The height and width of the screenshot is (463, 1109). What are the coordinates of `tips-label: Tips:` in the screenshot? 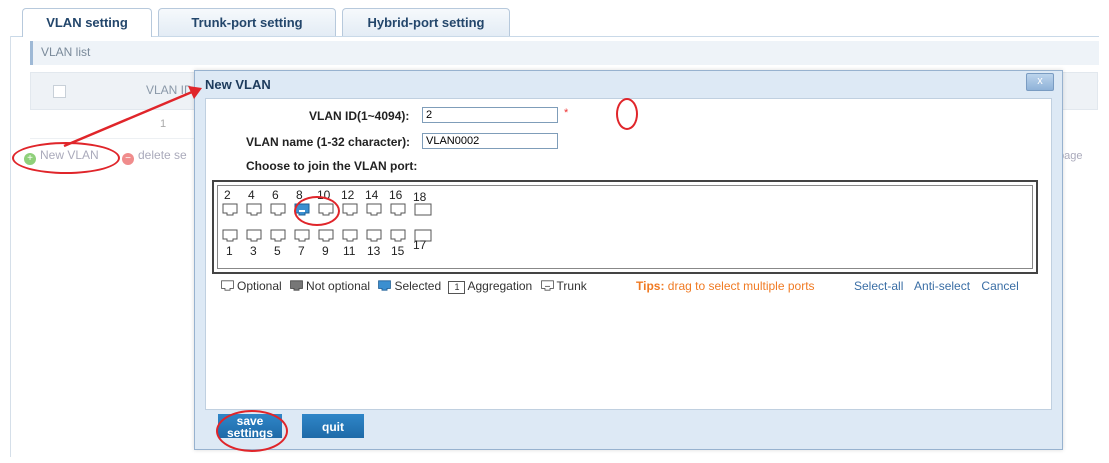 It's located at (650, 286).